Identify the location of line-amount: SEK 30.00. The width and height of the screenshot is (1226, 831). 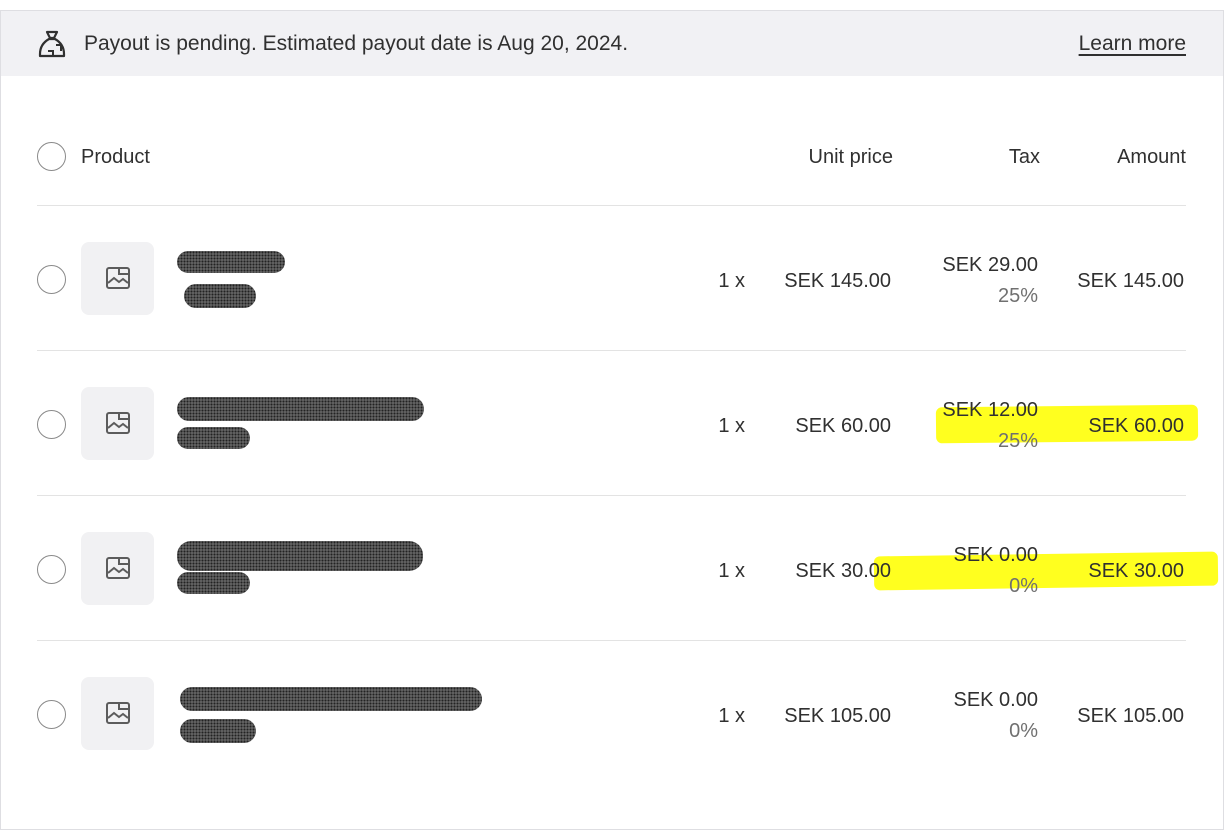
(1136, 571).